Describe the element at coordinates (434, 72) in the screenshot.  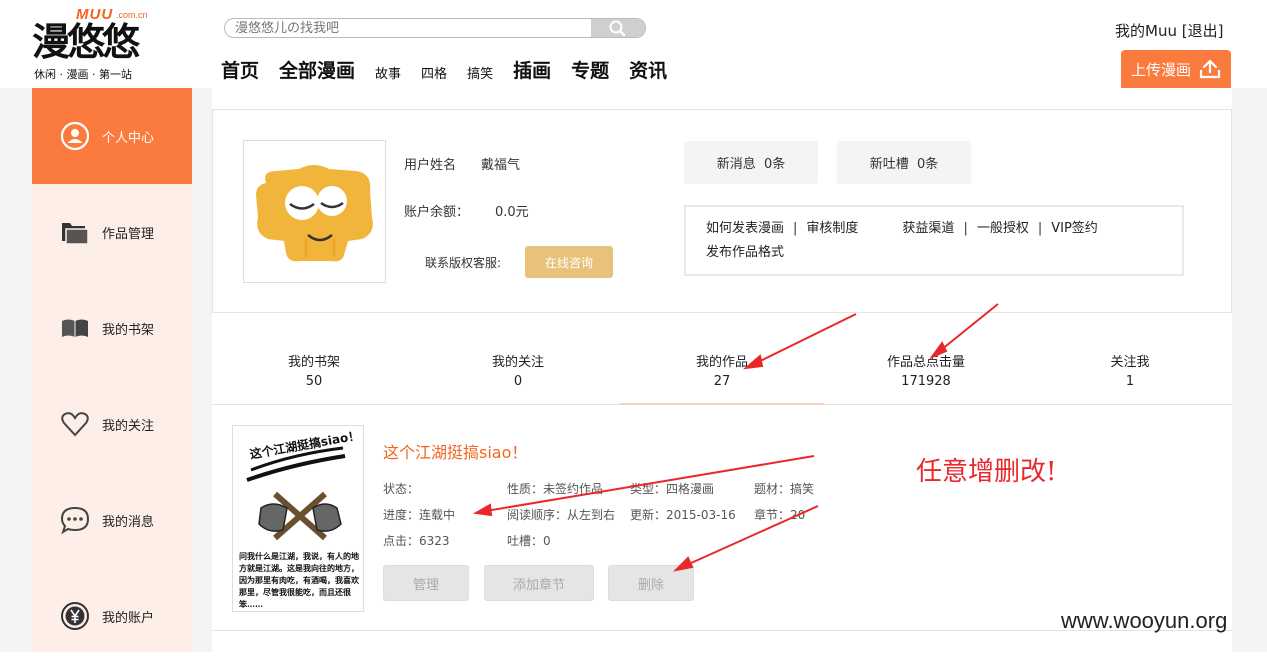
I see `nav-four-panel: 四格` at that location.